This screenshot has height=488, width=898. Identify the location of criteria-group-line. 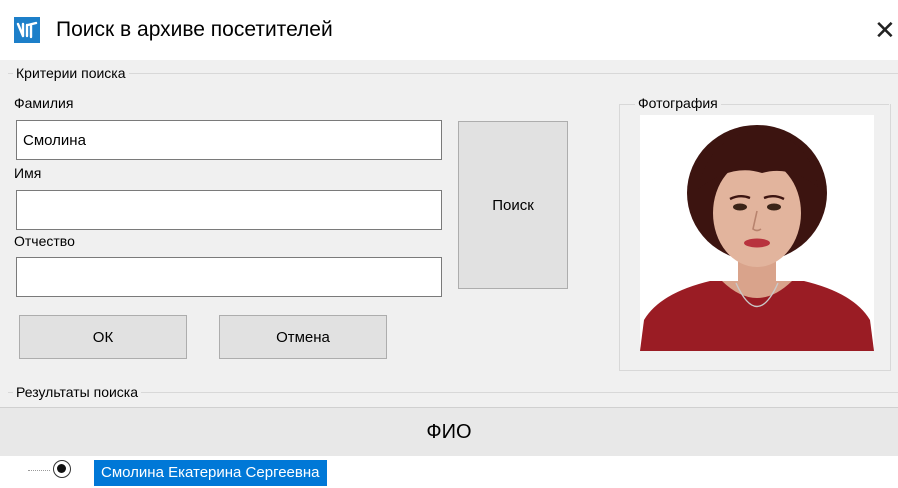
(453, 73).